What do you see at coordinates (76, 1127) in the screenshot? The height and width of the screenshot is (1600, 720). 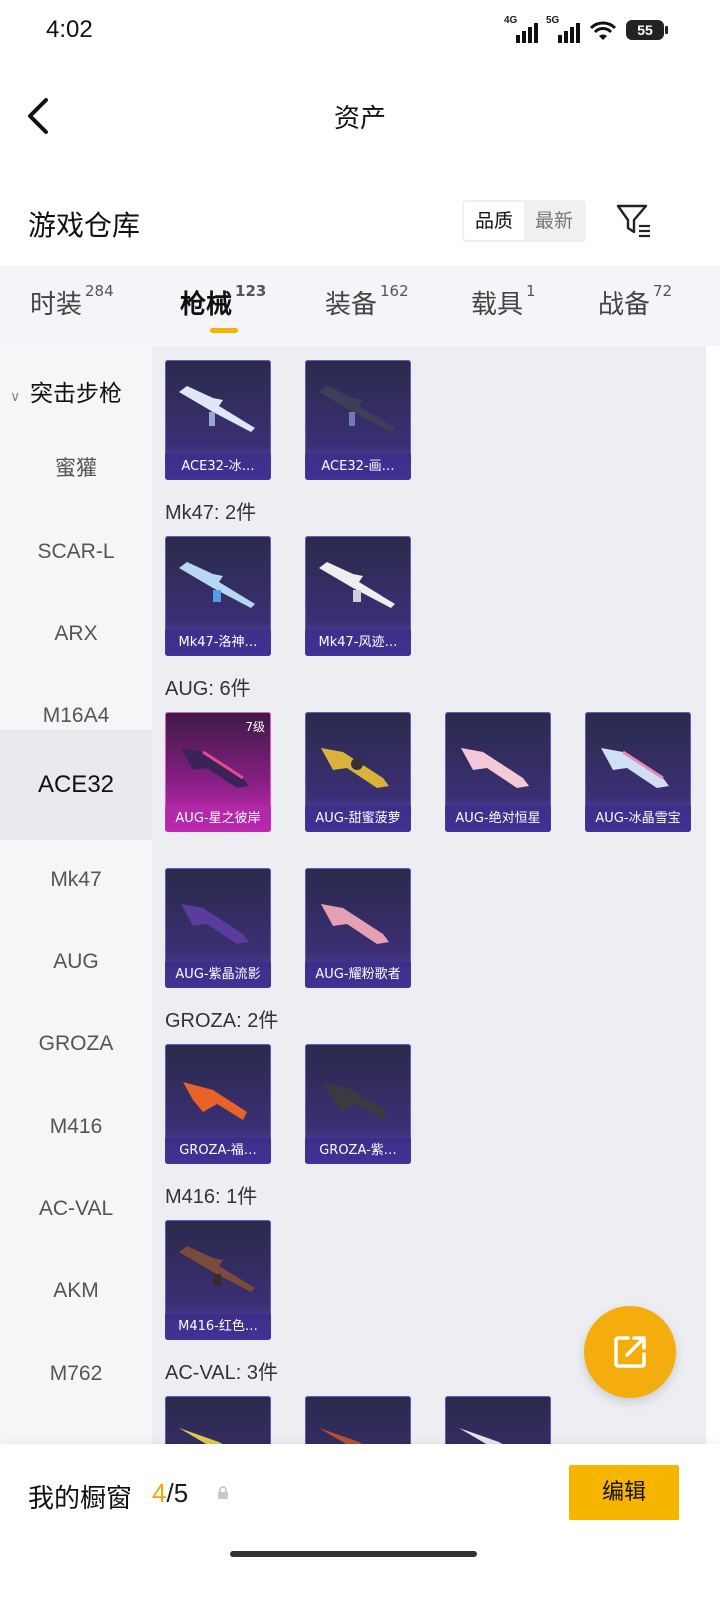 I see `sidebar-item-m416: M416` at bounding box center [76, 1127].